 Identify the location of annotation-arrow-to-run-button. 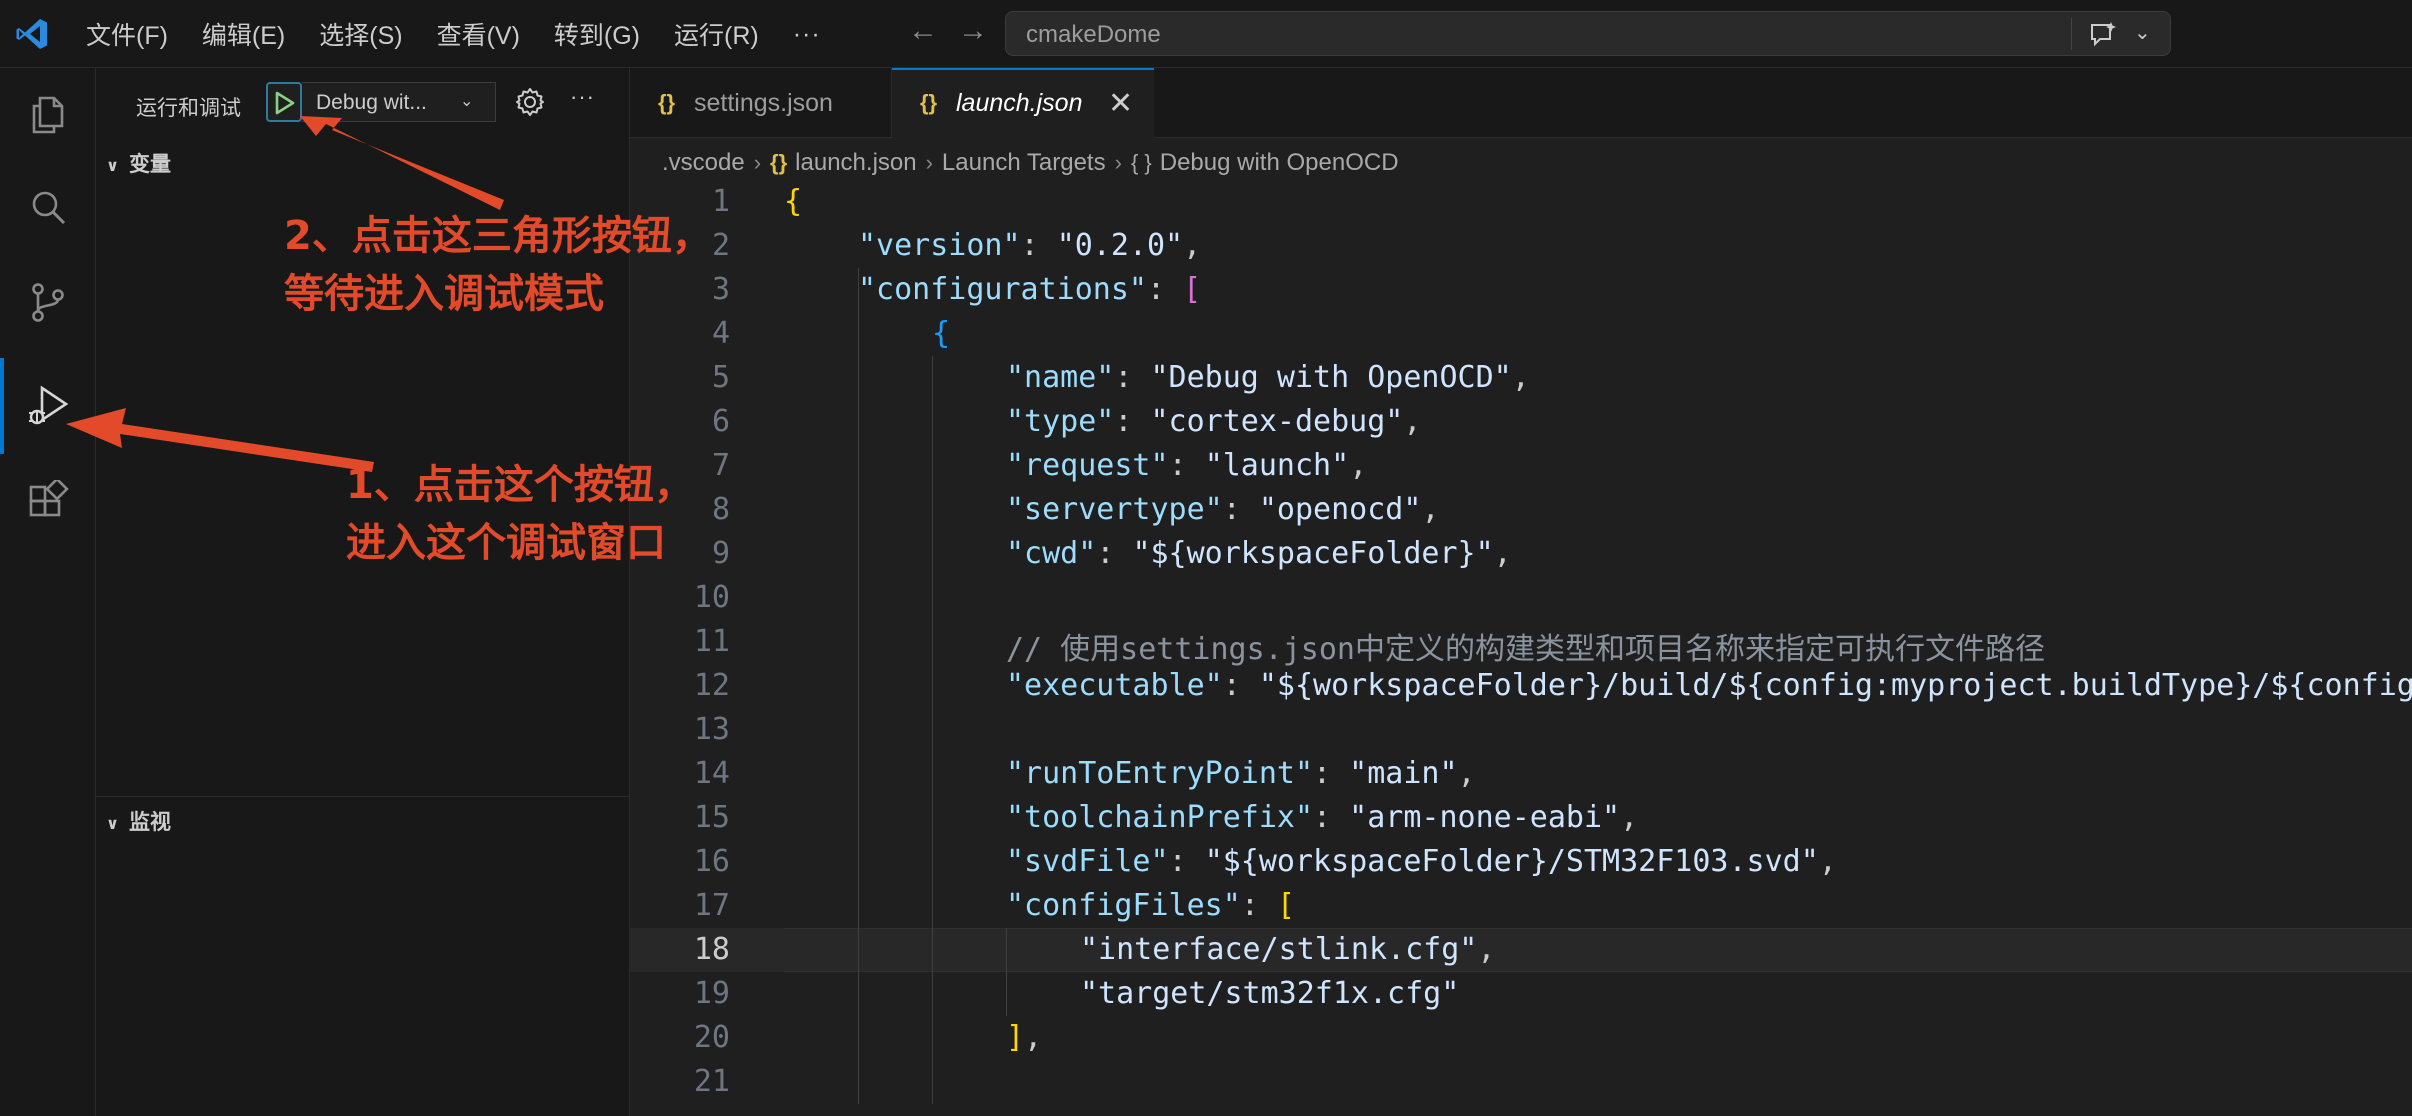
(402, 163).